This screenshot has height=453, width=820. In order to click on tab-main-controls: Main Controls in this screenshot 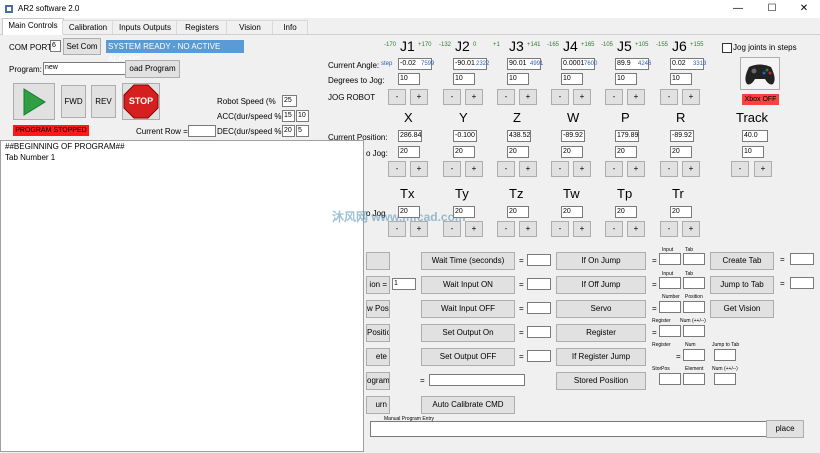, I will do `click(33, 26)`.